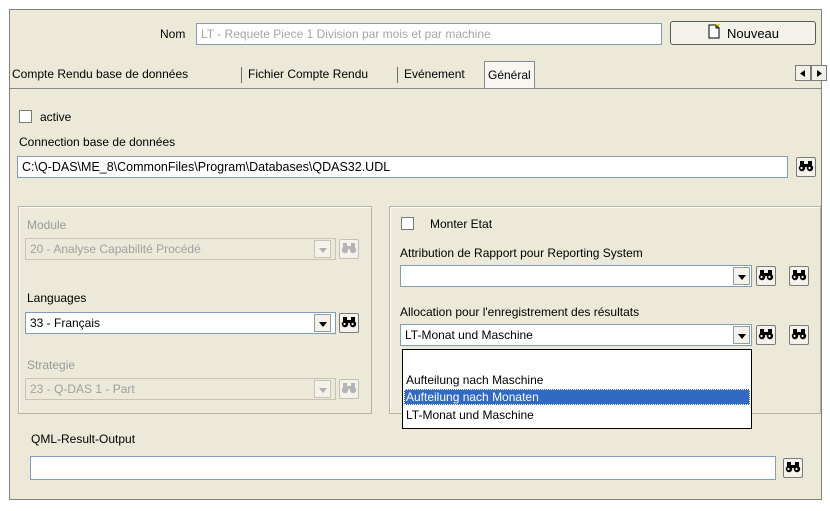 Image resolution: width=830 pixels, height=511 pixels. I want to click on attribution-dropdown-arrow, so click(741, 276).